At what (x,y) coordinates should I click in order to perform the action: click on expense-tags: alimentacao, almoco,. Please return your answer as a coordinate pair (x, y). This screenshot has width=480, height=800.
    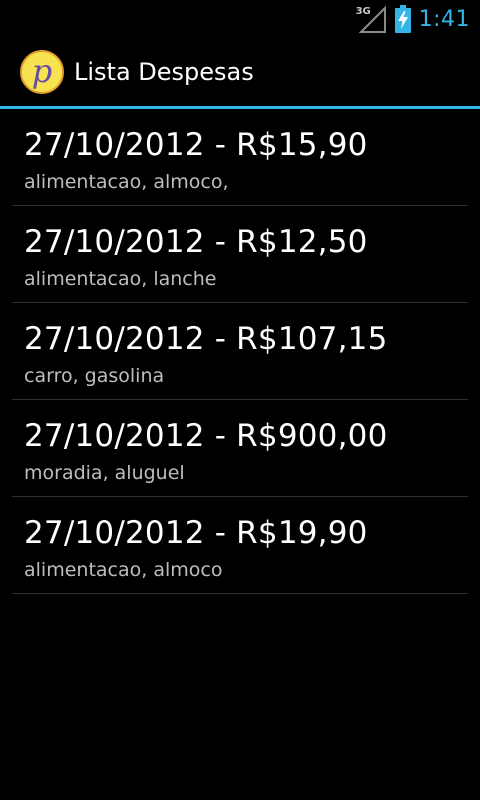
    Looking at the image, I should click on (126, 182).